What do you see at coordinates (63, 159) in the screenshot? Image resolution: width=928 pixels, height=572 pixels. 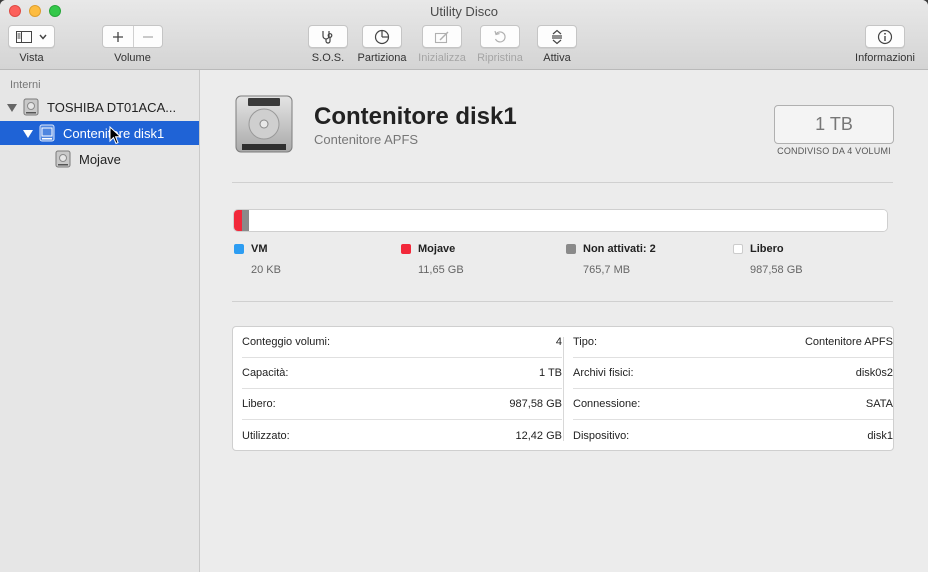 I see `volume-icon` at bounding box center [63, 159].